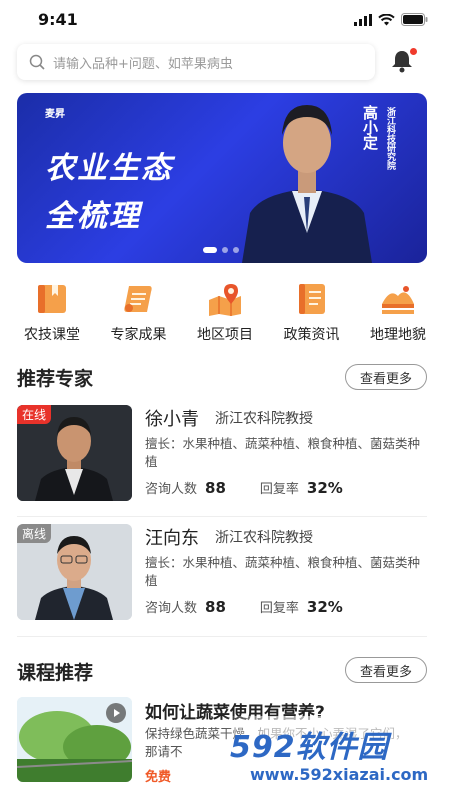 This screenshot has height=800, width=450. I want to click on watermark-logo: 592软件园, so click(309, 747).